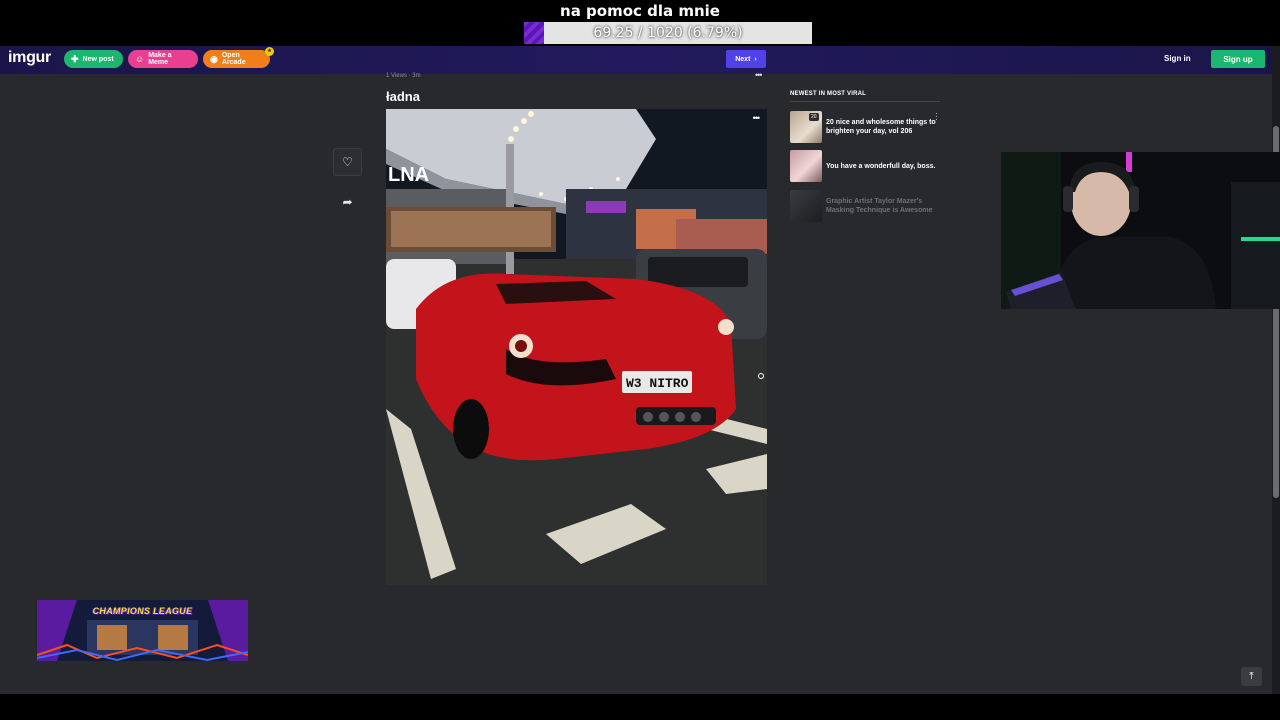 This screenshot has width=1280, height=720. What do you see at coordinates (865, 96) in the screenshot?
I see `most-viral-heading: NEWEST IN MOST VIRAL` at bounding box center [865, 96].